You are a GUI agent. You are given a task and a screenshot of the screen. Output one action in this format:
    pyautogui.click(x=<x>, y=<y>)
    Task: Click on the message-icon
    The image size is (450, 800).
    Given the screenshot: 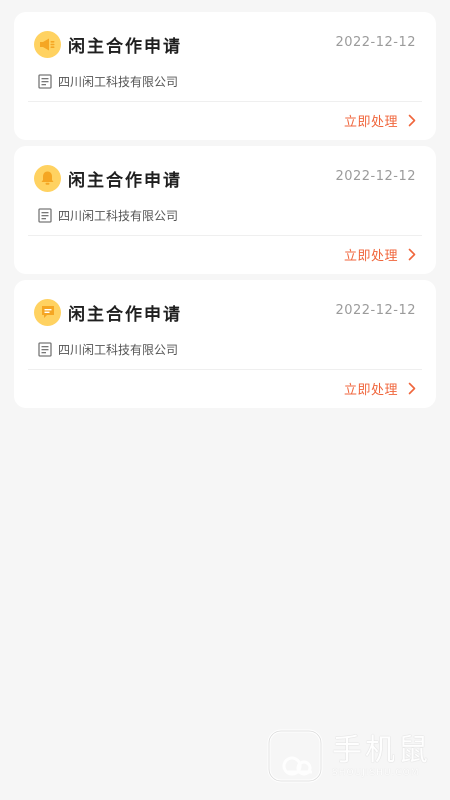 What is the action you would take?
    pyautogui.click(x=47, y=312)
    